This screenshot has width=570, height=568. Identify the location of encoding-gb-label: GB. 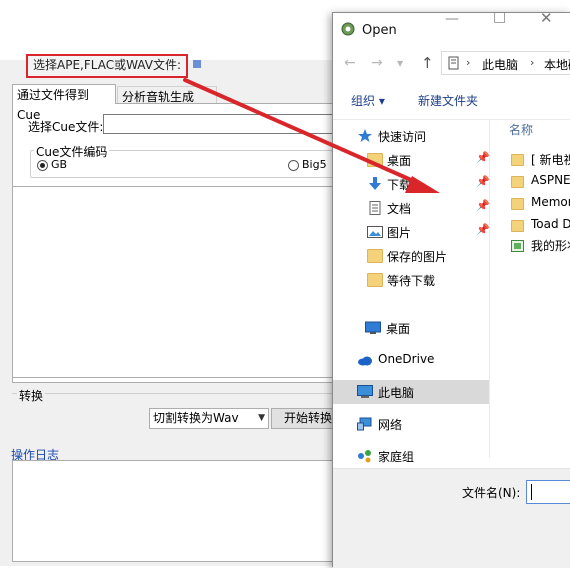
(59, 164).